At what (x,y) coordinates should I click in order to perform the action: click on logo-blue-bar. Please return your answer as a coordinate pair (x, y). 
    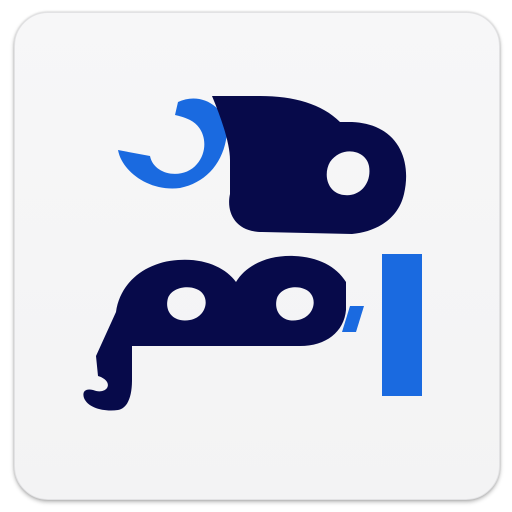
    Looking at the image, I should click on (402, 325).